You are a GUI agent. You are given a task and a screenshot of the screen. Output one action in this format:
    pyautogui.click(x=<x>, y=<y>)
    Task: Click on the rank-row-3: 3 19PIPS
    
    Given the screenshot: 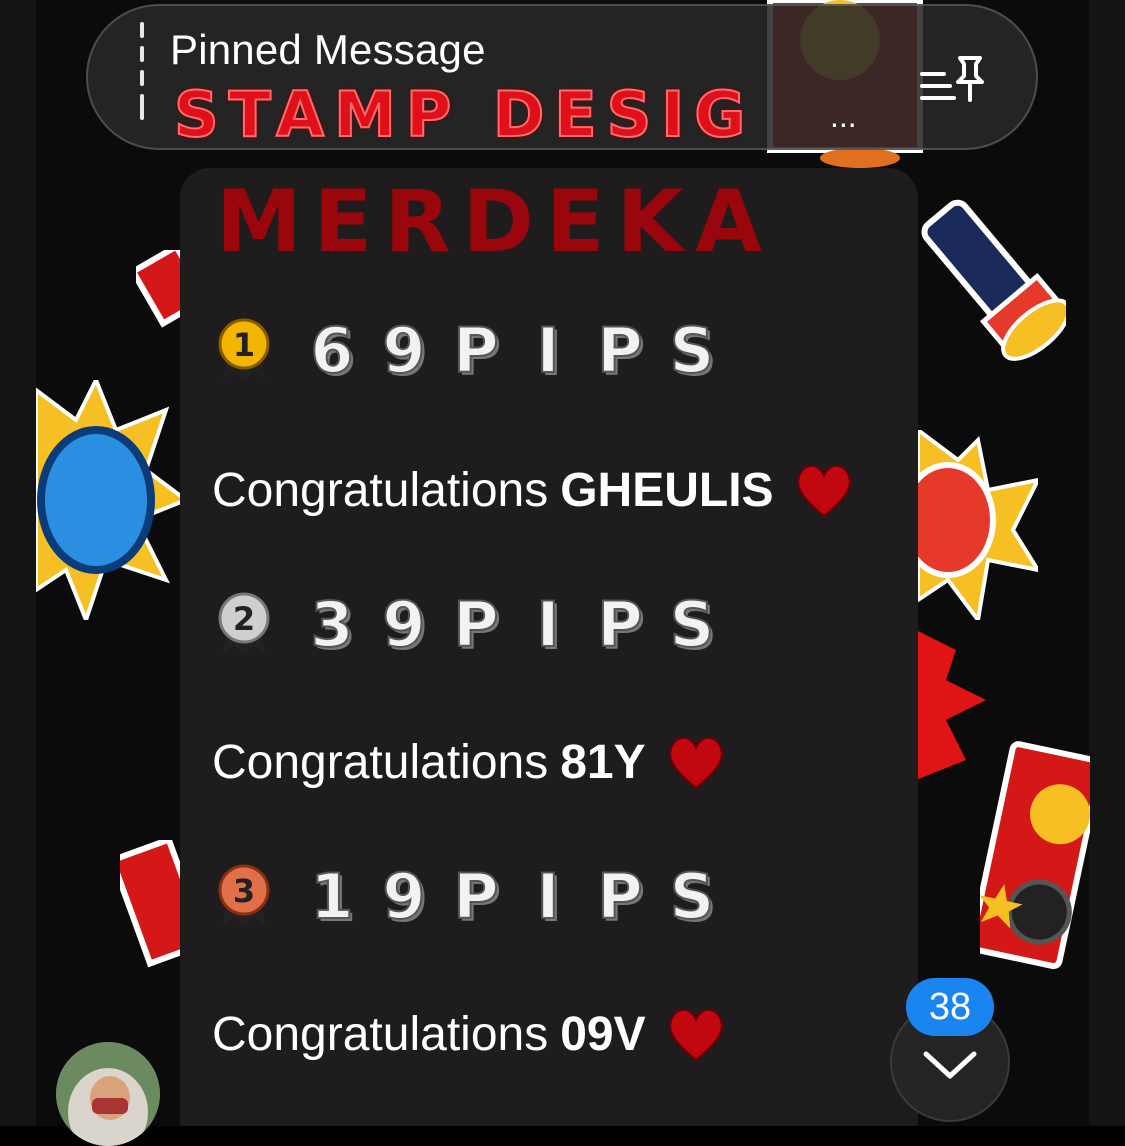 What is the action you would take?
    pyautogui.click(x=467, y=896)
    